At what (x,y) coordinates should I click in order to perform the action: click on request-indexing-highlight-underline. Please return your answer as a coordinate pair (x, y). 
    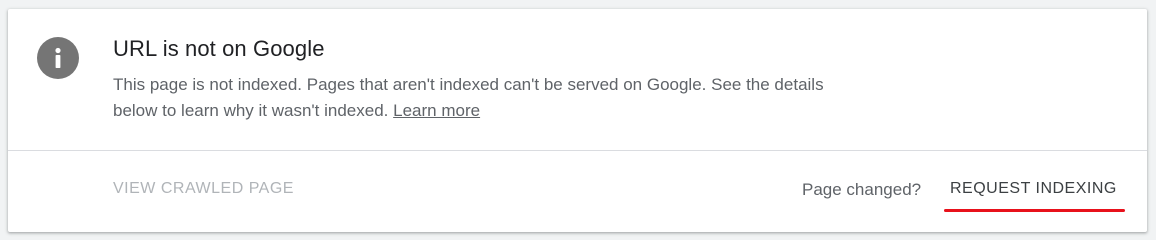
    Looking at the image, I should click on (1034, 210).